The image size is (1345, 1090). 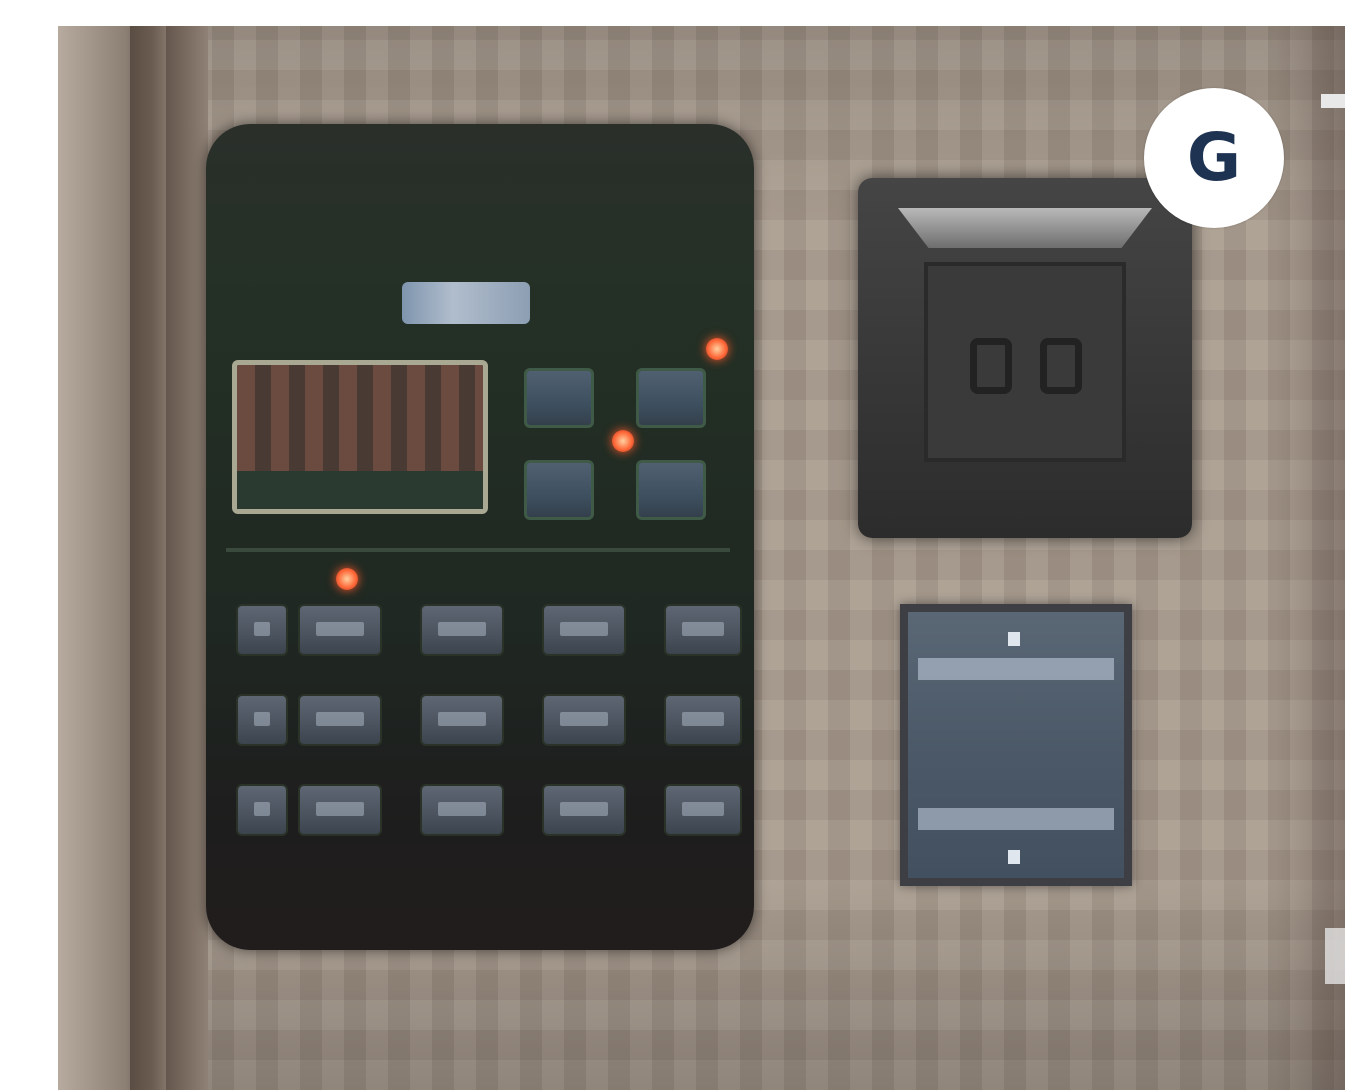 I want to click on panel-display-base, so click(x=360, y=490).